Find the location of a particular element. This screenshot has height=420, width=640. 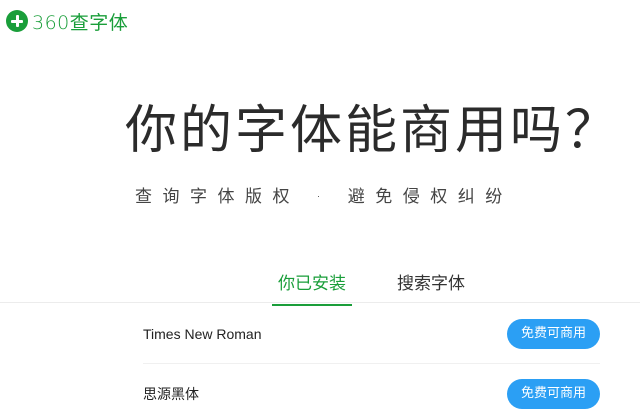

hero-title: 你的字体能商用吗？ is located at coordinates (372, 131).